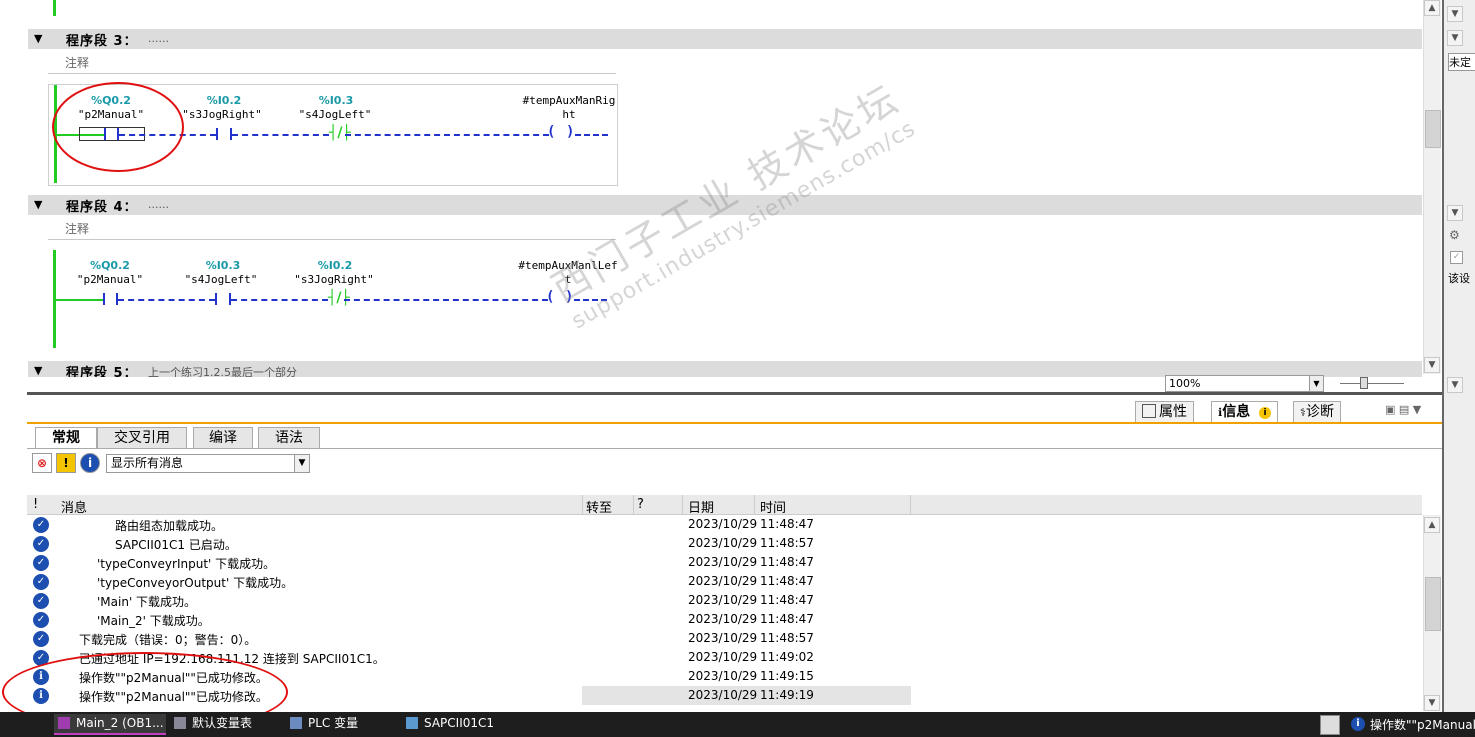 The image size is (1475, 737). I want to click on coil-operand: #tempAuxManlLef, so click(568, 265).